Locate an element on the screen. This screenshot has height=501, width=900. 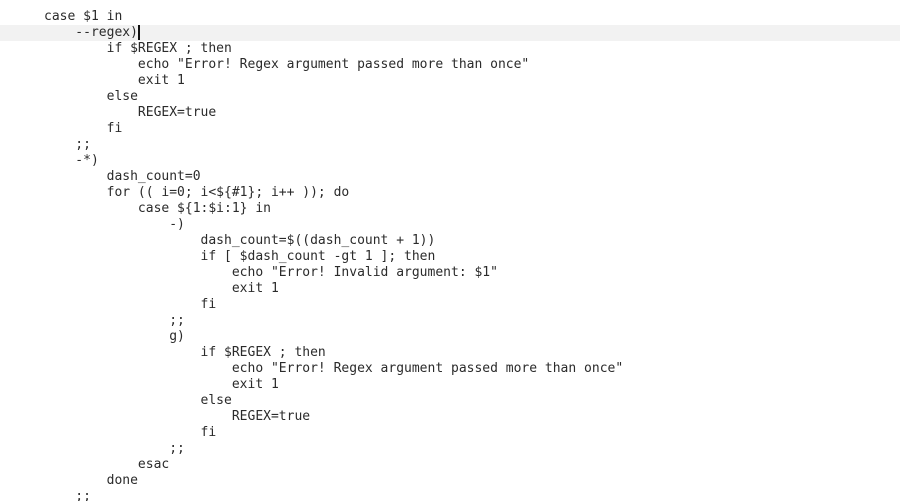
code-line: -) is located at coordinates (450, 225).